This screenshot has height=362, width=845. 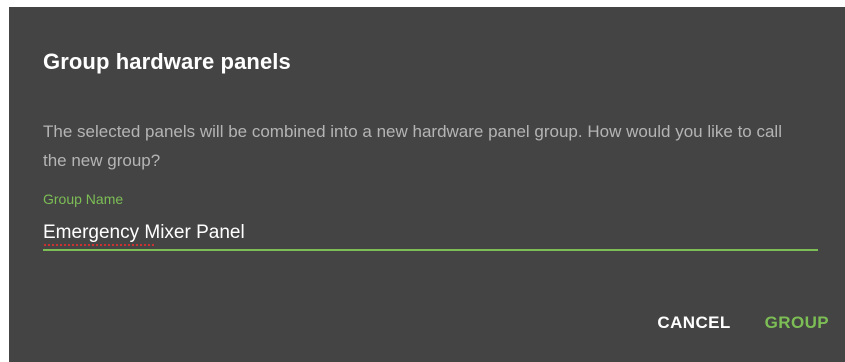 What do you see at coordinates (743, 323) in the screenshot?
I see `dialog-actions: CANCEL GROUP` at bounding box center [743, 323].